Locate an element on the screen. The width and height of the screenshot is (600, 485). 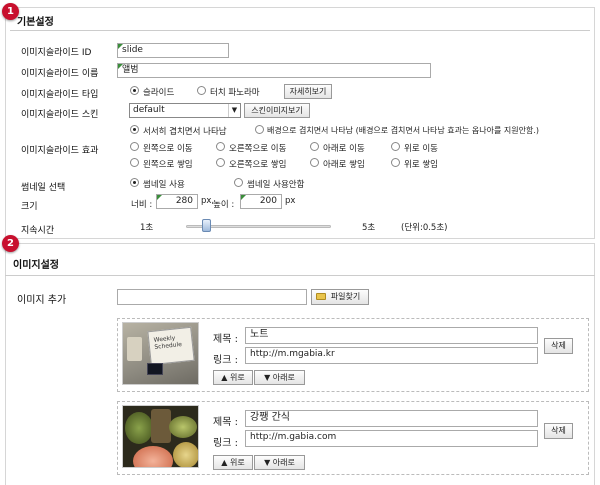
file-browse-label: 파일찾기 is located at coordinates (345, 296).